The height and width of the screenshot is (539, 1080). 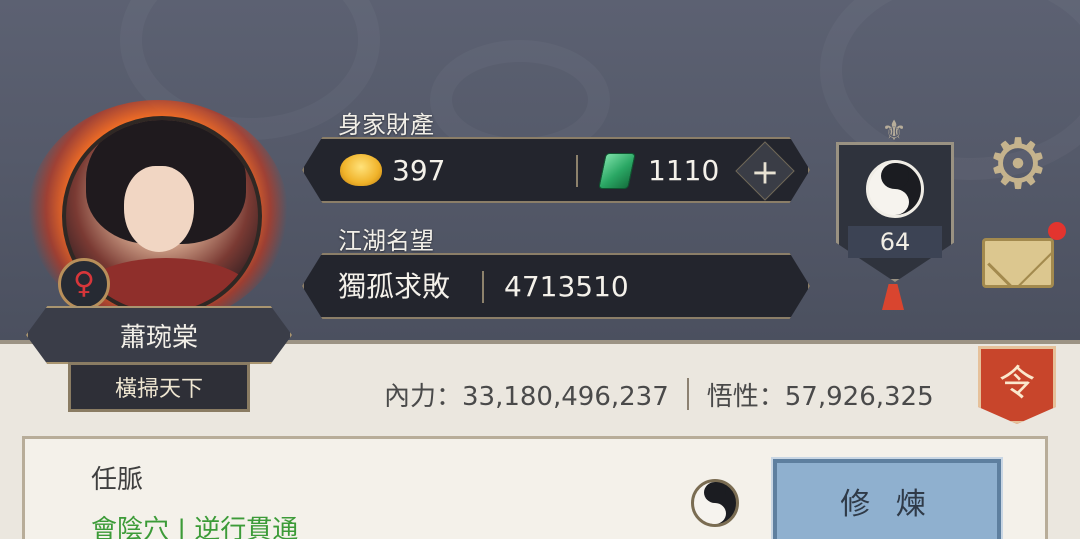 What do you see at coordinates (361, 170) in the screenshot?
I see `gold-ingot-icon` at bounding box center [361, 170].